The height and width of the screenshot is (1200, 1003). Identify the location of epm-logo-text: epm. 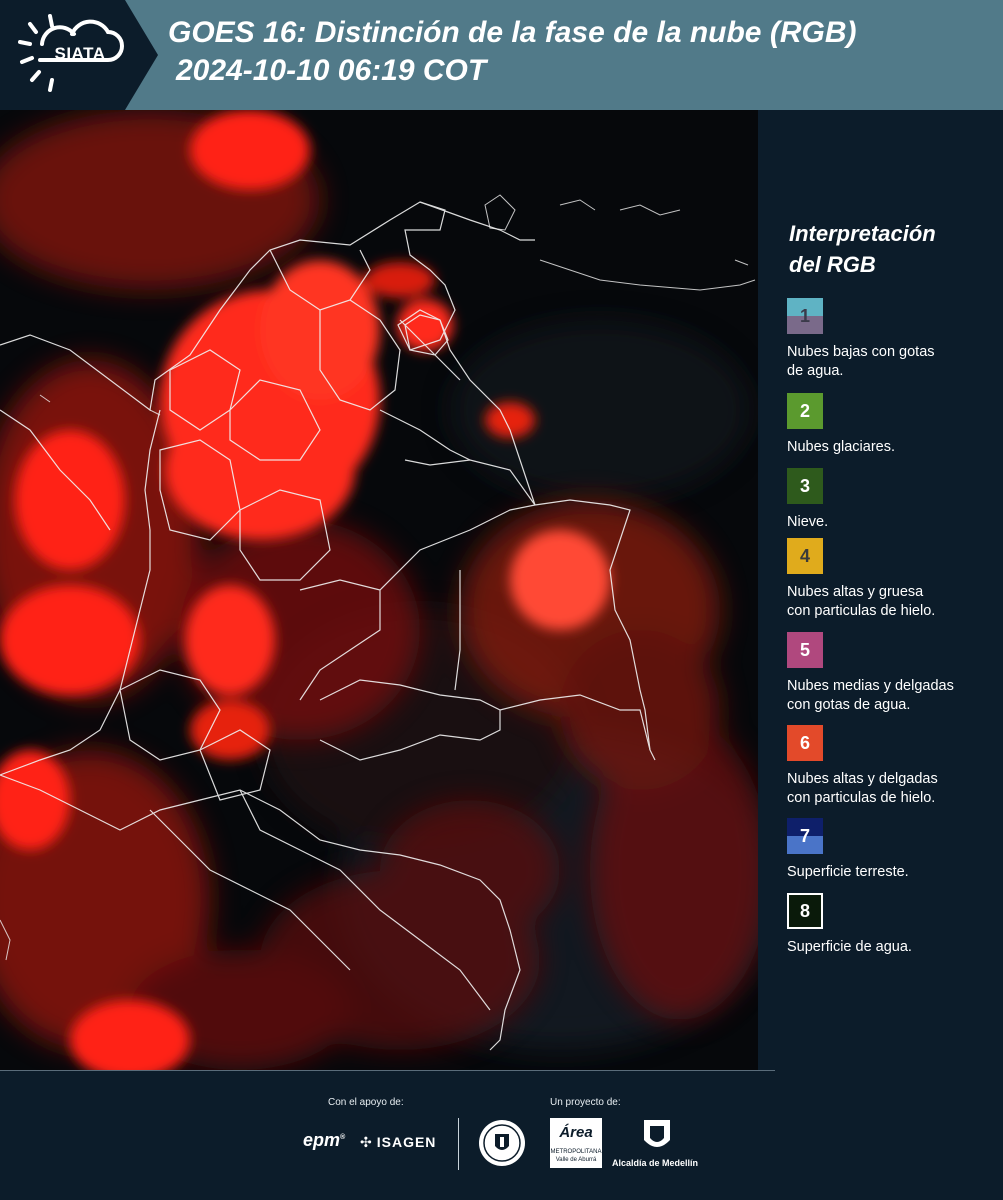
(322, 1140).